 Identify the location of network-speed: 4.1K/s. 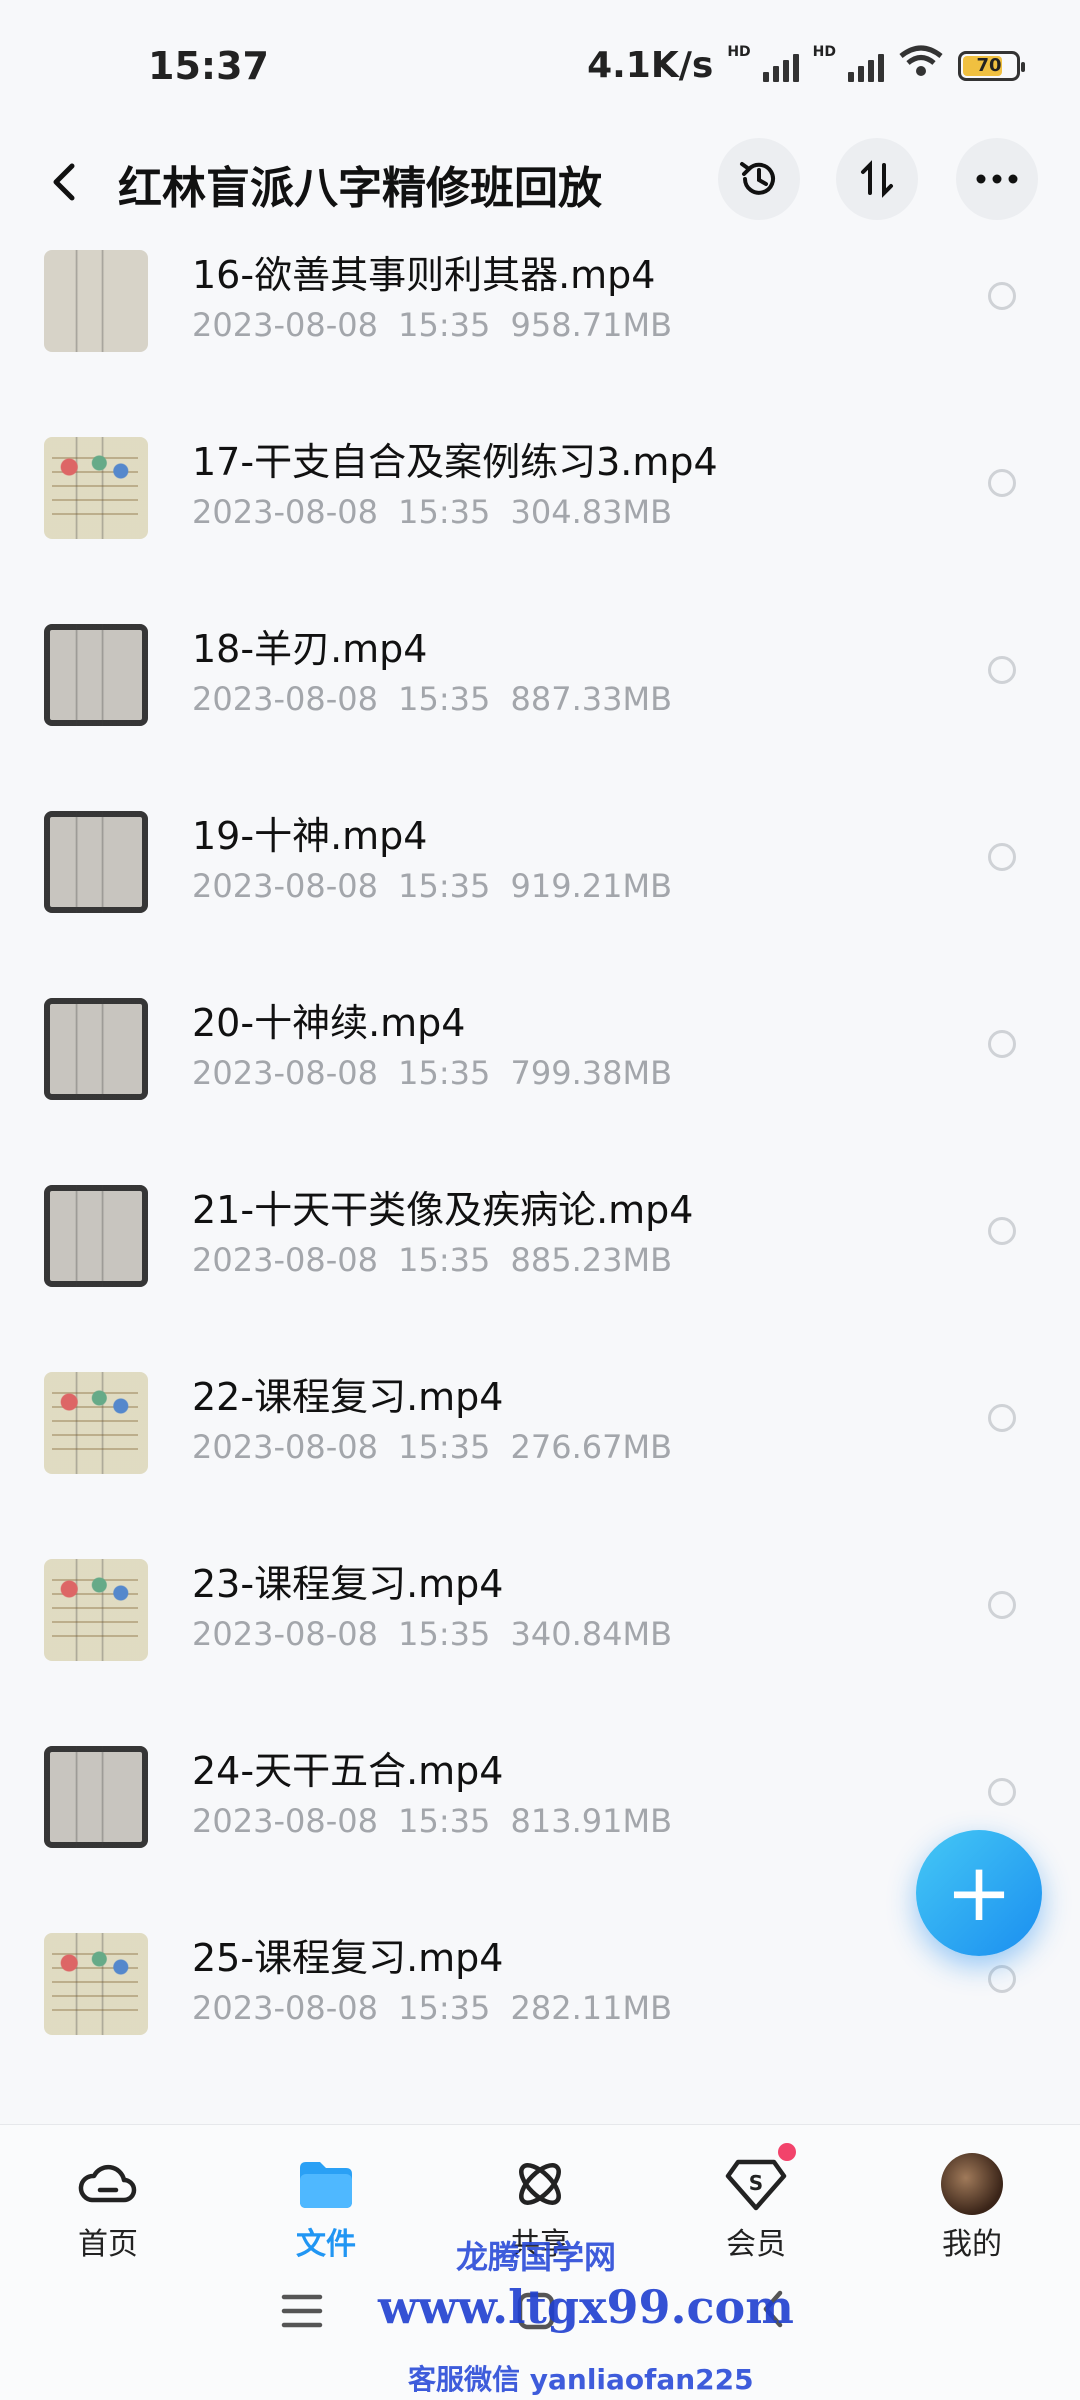
(650, 65).